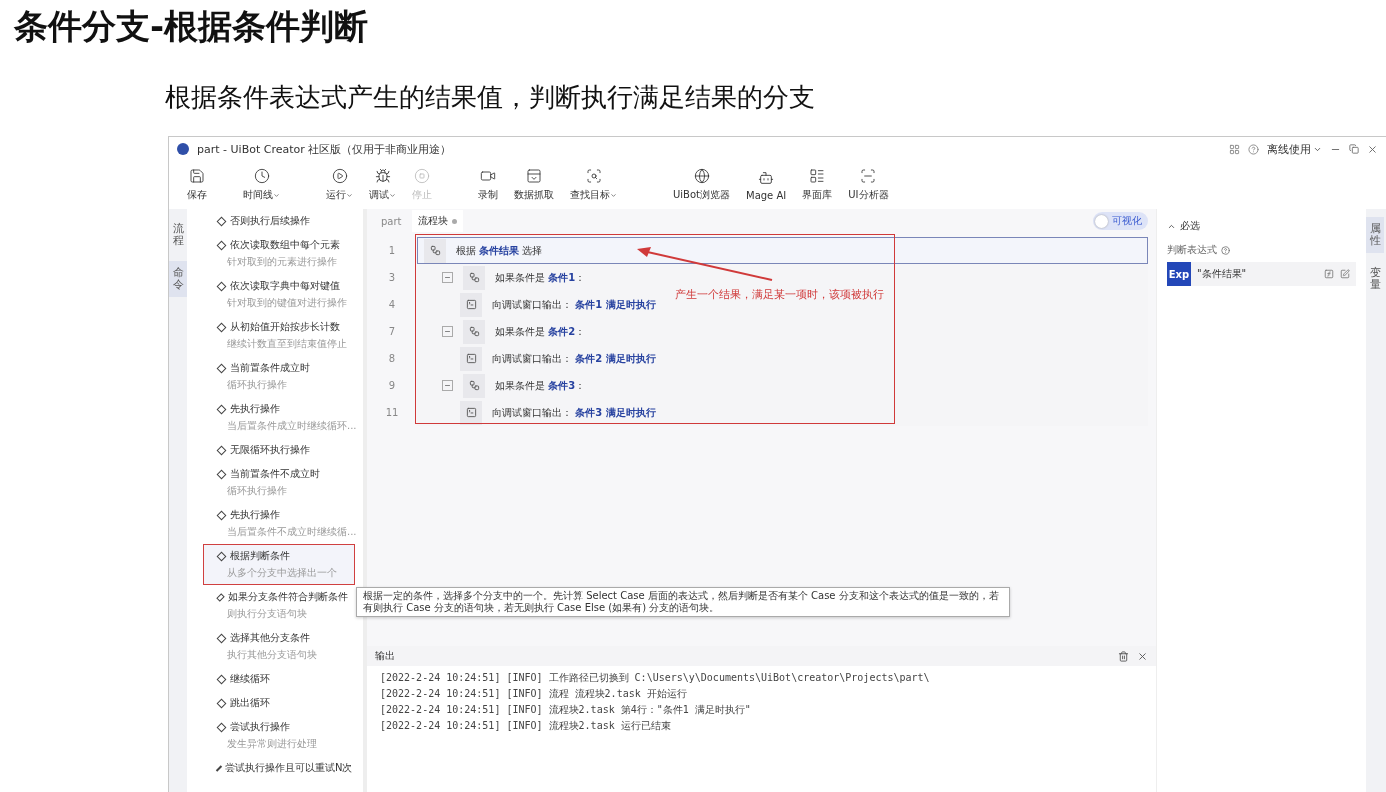  Describe the element at coordinates (574, 304) in the screenshot. I see `code-text: 向调试窗口输出： 条件1 满足时执行` at that location.